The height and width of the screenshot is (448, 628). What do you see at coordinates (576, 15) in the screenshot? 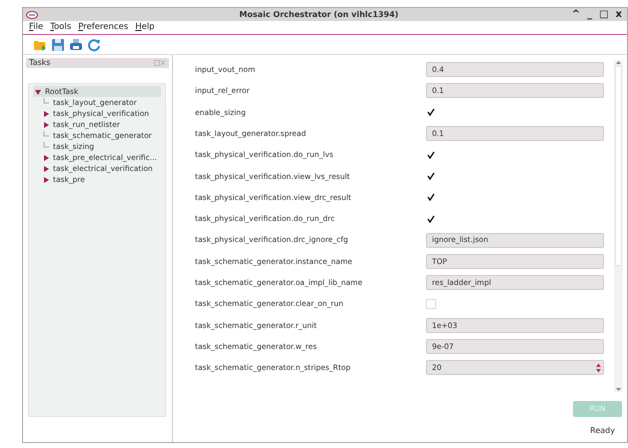
I see `maximize-caret-button: ^` at bounding box center [576, 15].